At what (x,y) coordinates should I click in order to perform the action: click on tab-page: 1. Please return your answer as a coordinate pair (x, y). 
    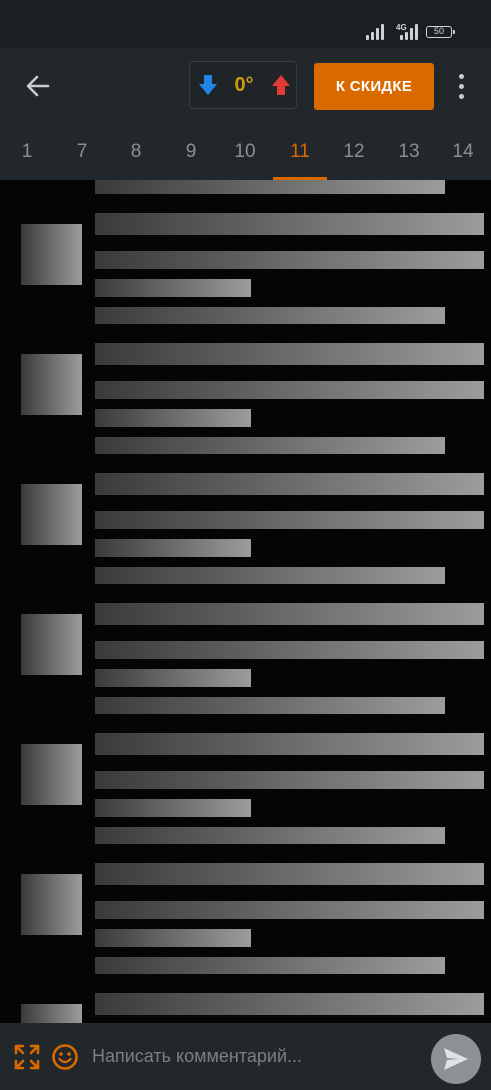
    Looking at the image, I should click on (27, 152).